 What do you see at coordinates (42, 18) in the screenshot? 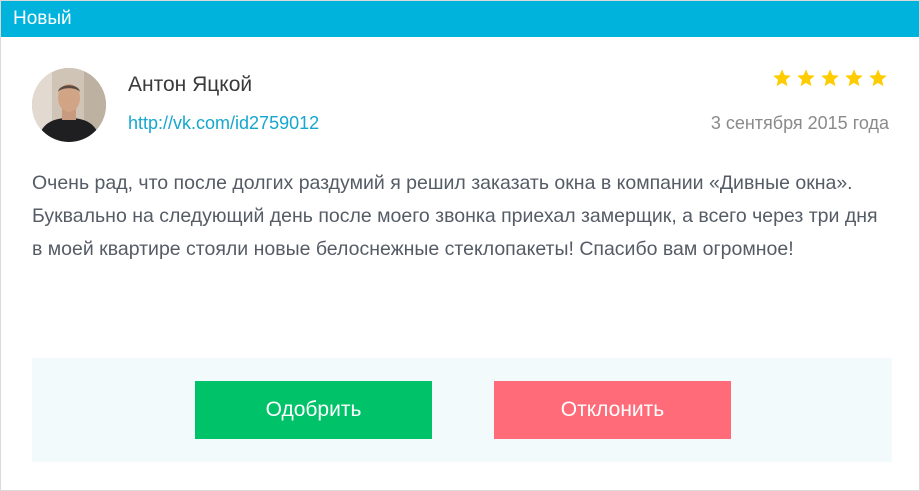
I see `status-label: Новый` at bounding box center [42, 18].